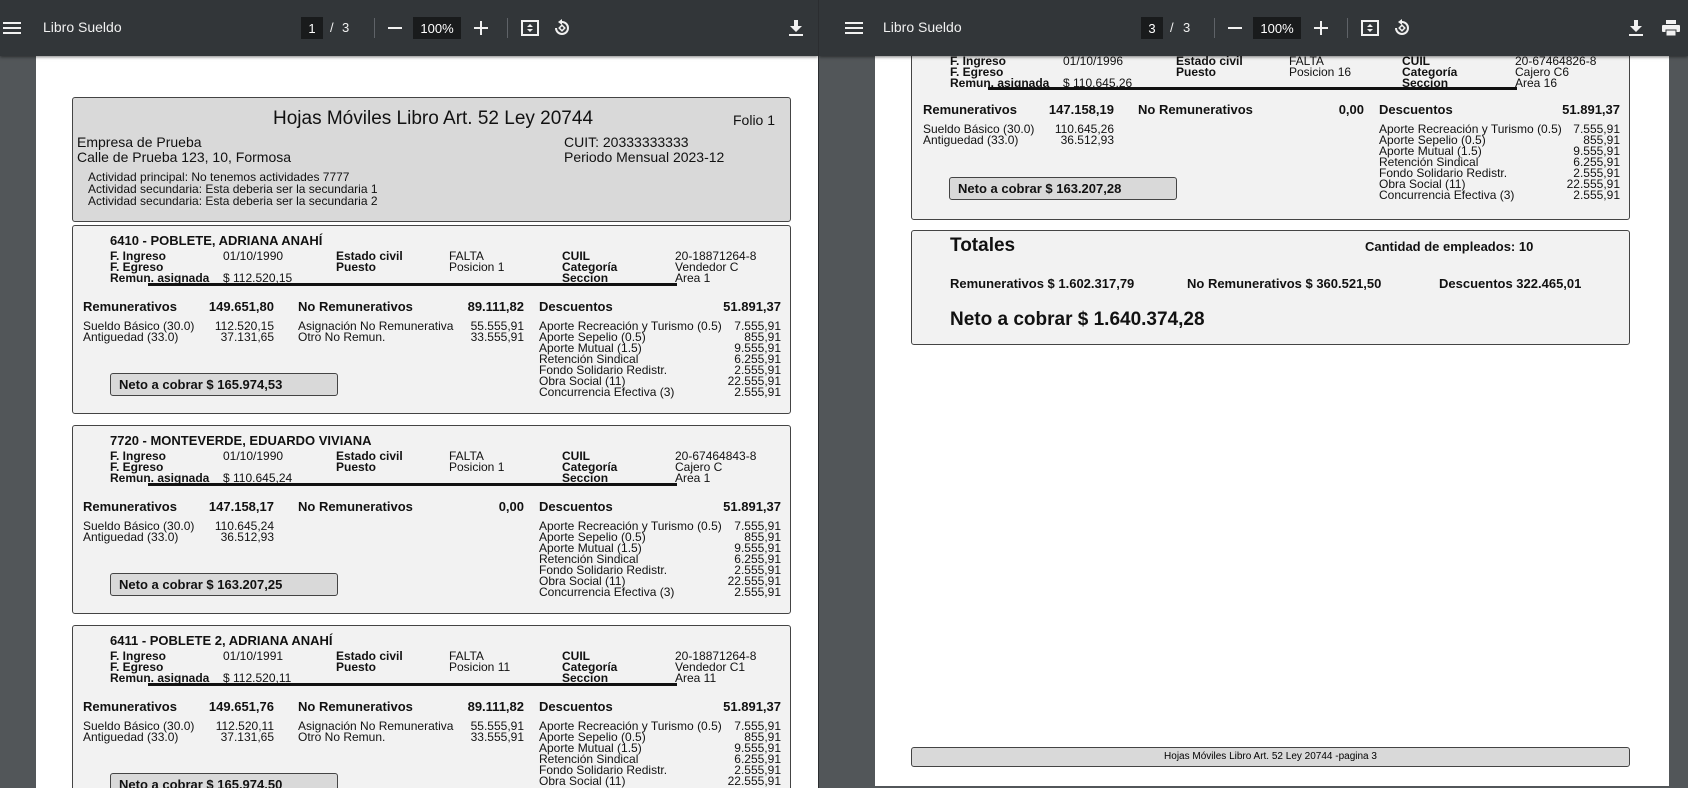  Describe the element at coordinates (497, 737) in the screenshot. I see `norem-item-value: 33.555,91` at that location.